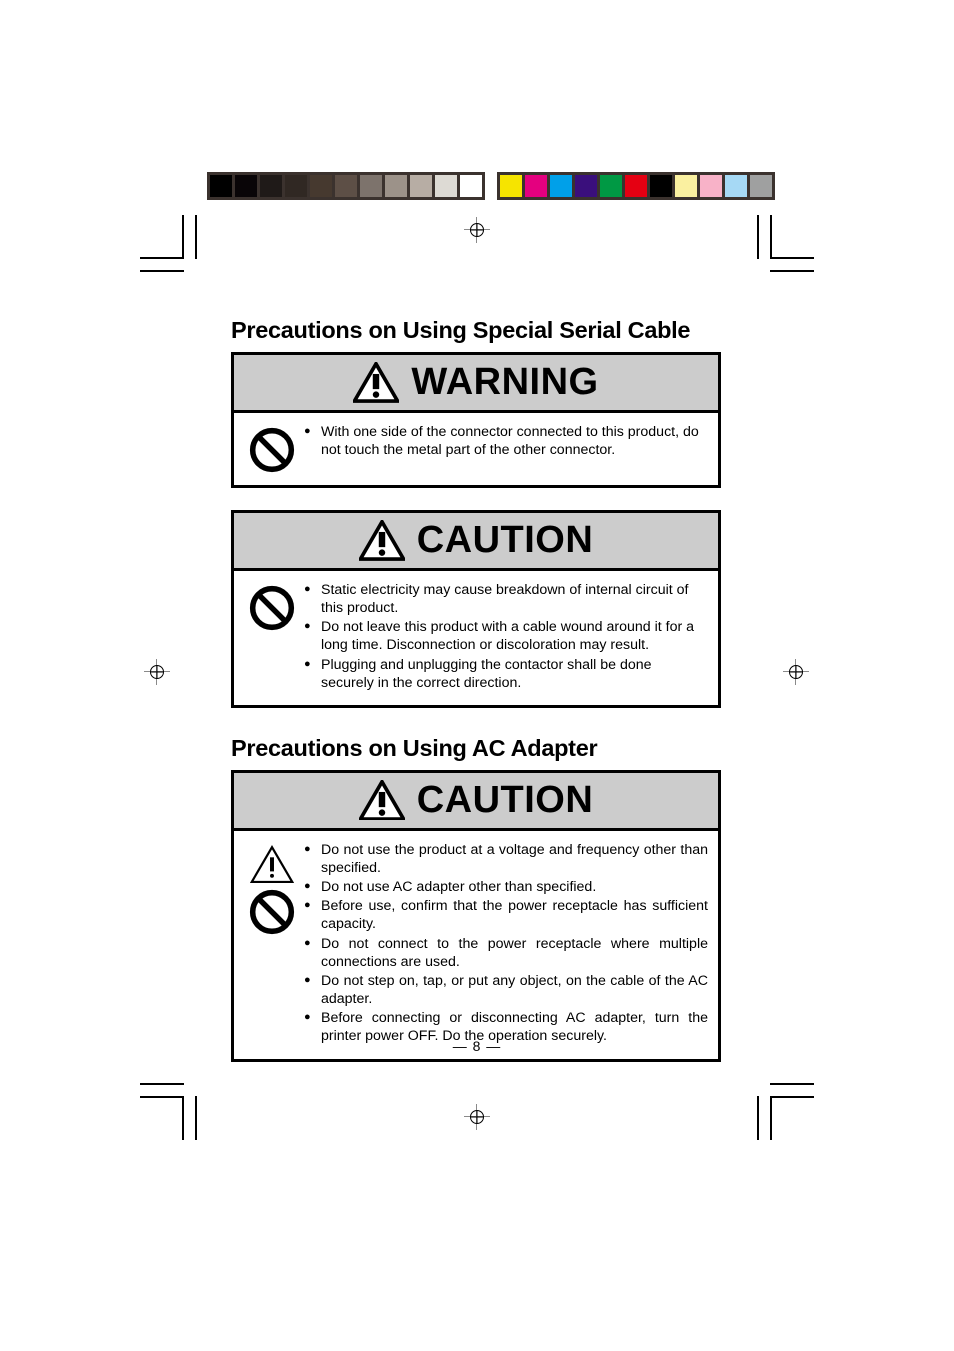 The height and width of the screenshot is (1351, 954). I want to click on registration-target-left, so click(157, 672).